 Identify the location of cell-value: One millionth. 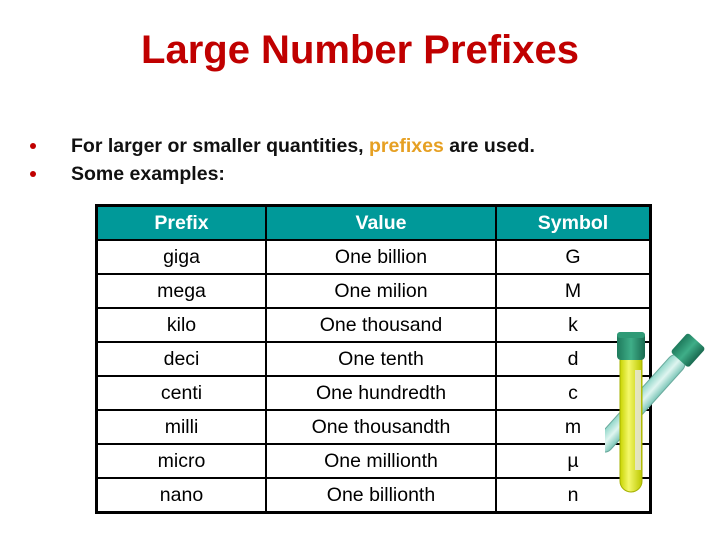
(381, 461).